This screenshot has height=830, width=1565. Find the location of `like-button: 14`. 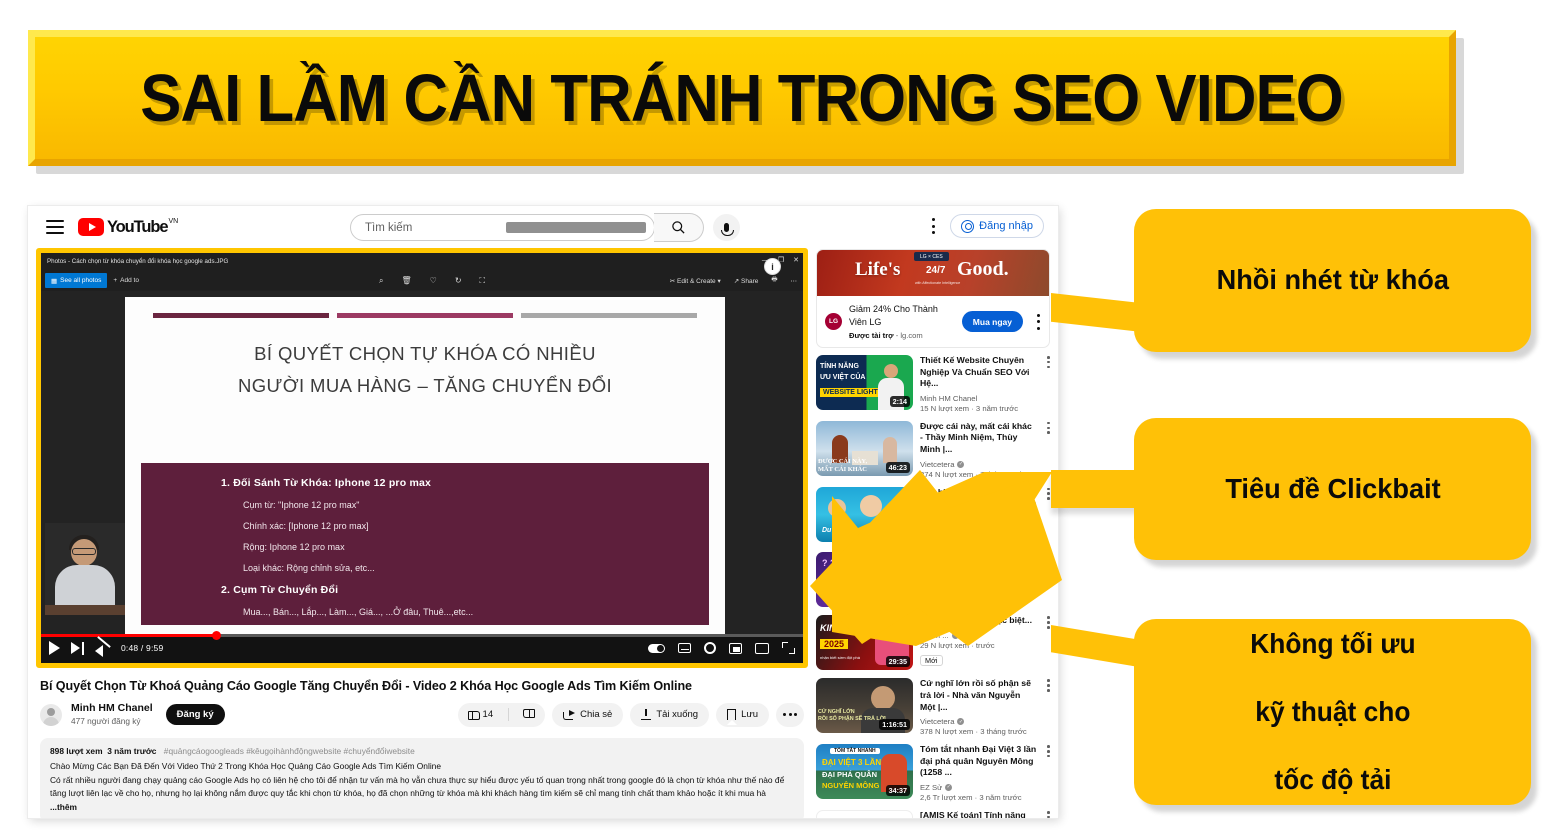

like-button: 14 is located at coordinates (481, 715).